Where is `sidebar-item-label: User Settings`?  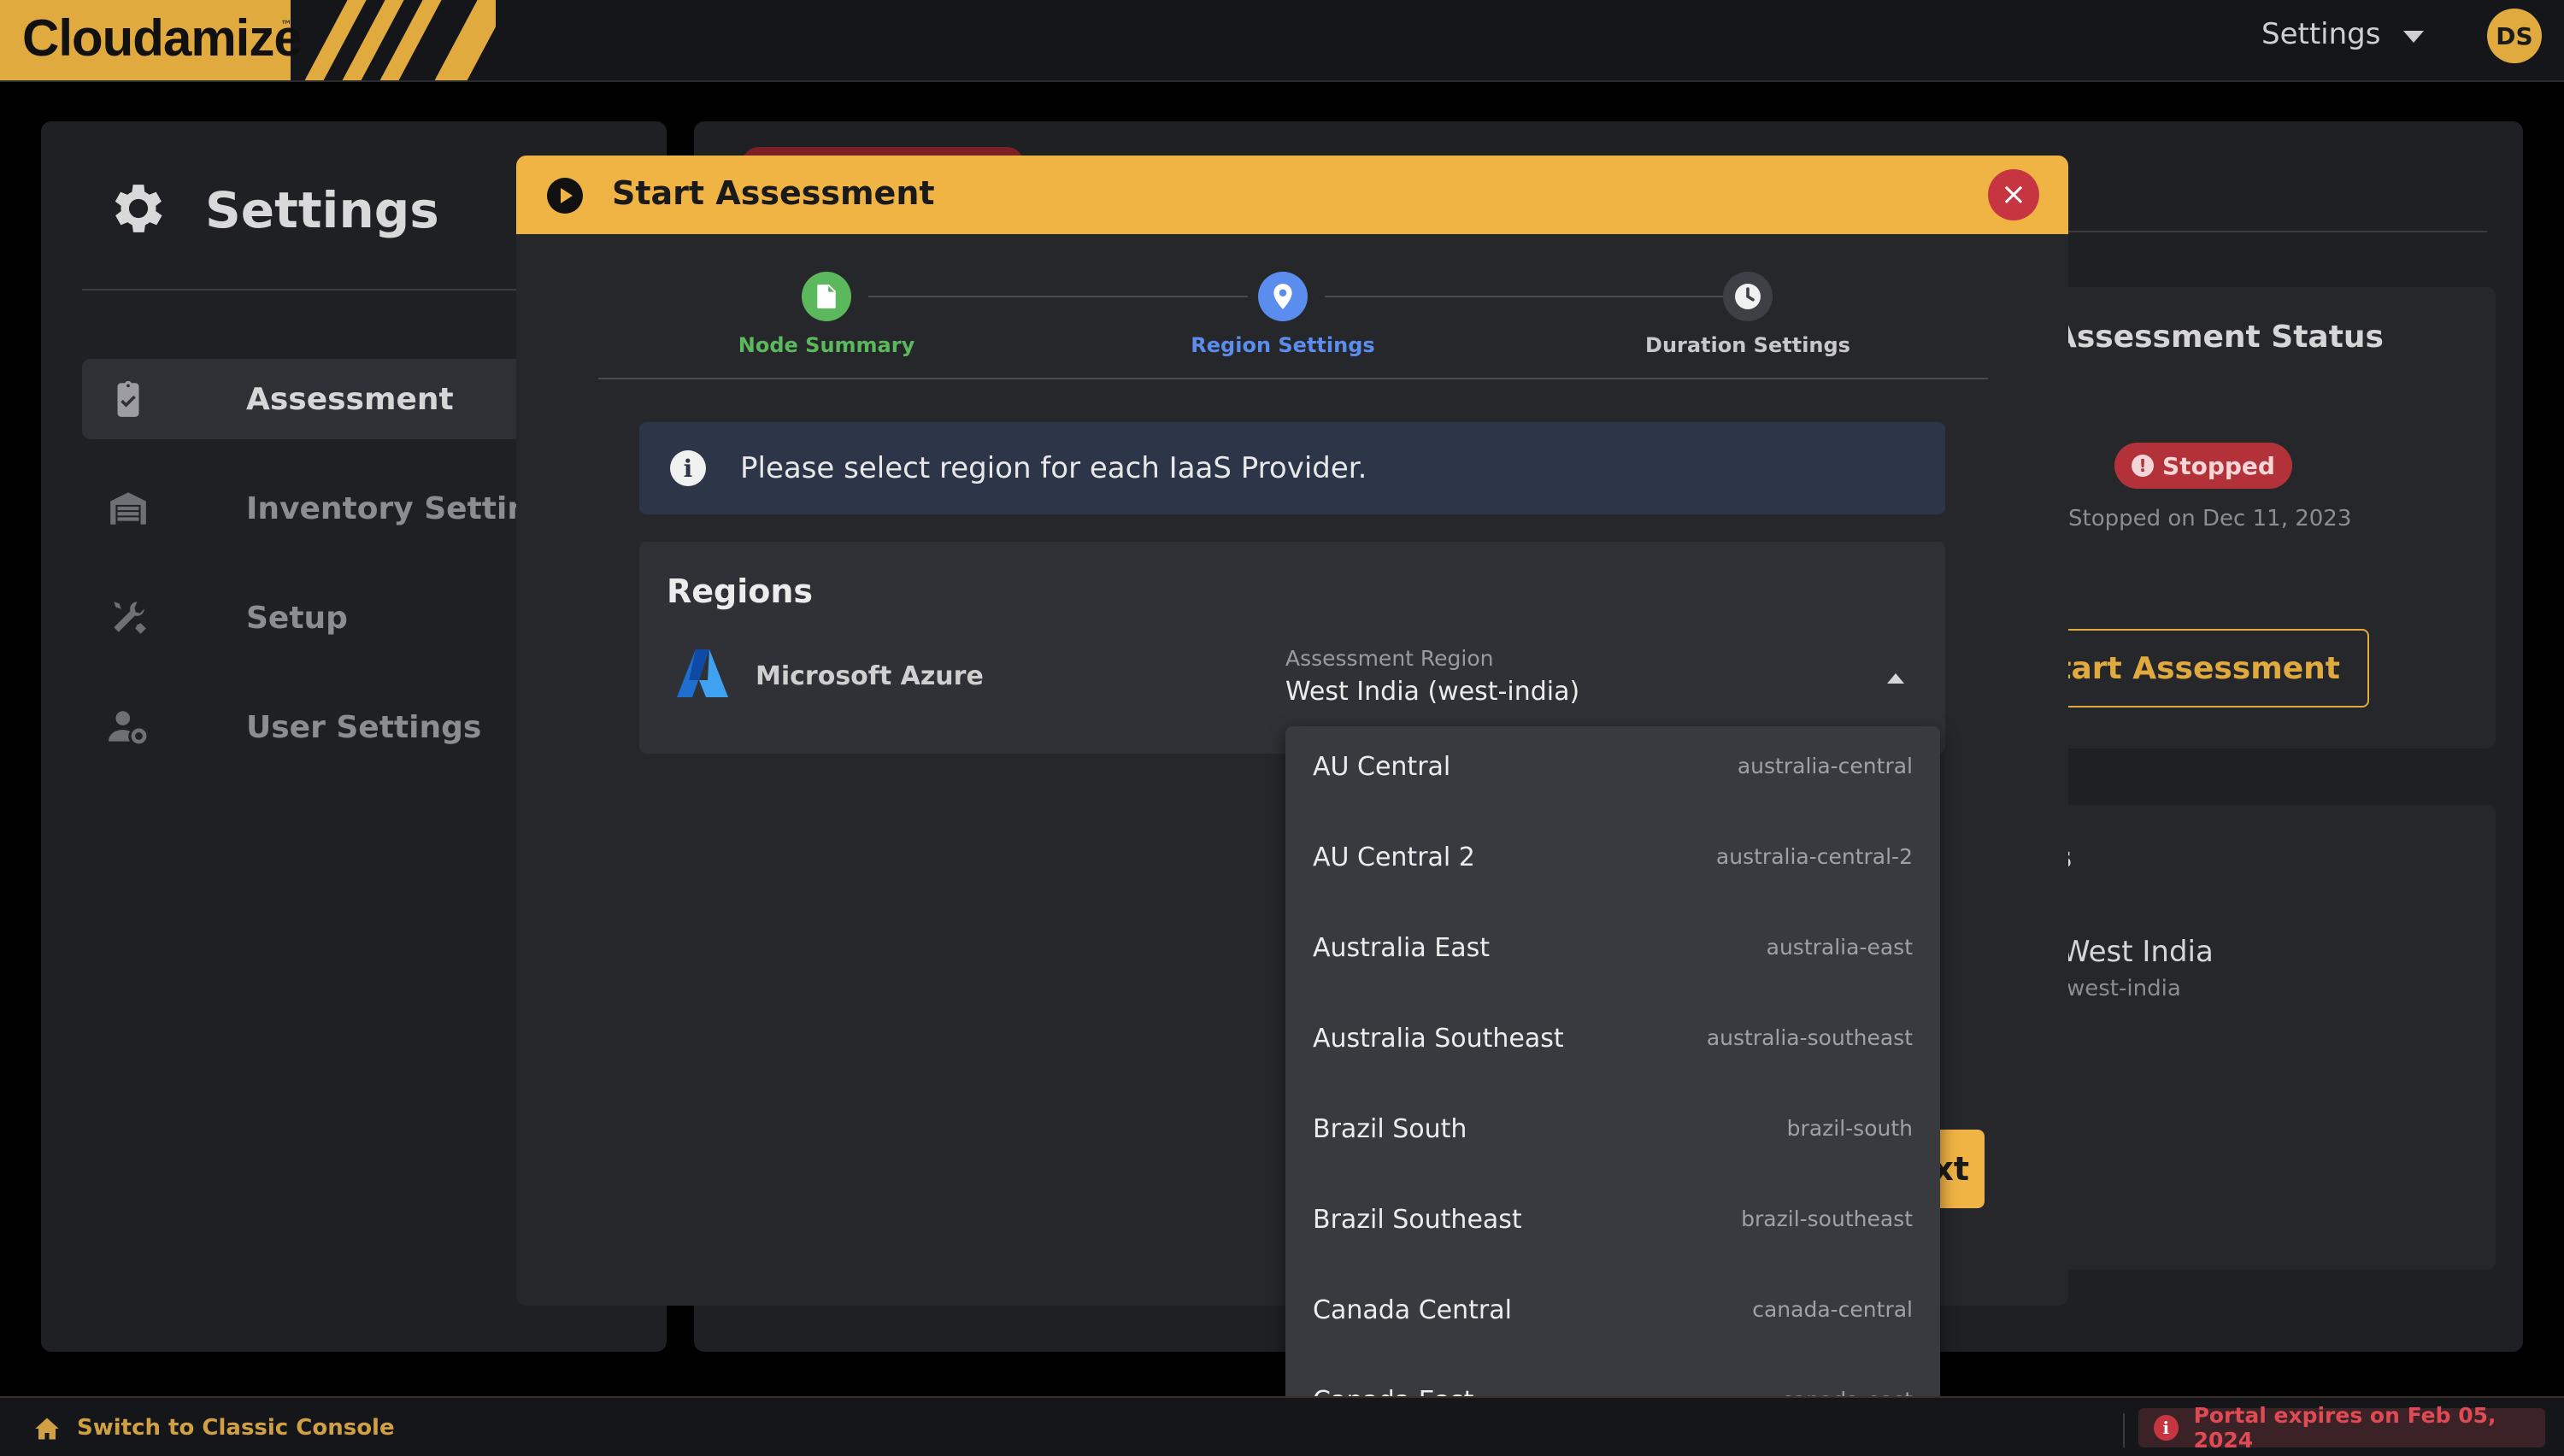
sidebar-item-label: User Settings is located at coordinates (364, 727).